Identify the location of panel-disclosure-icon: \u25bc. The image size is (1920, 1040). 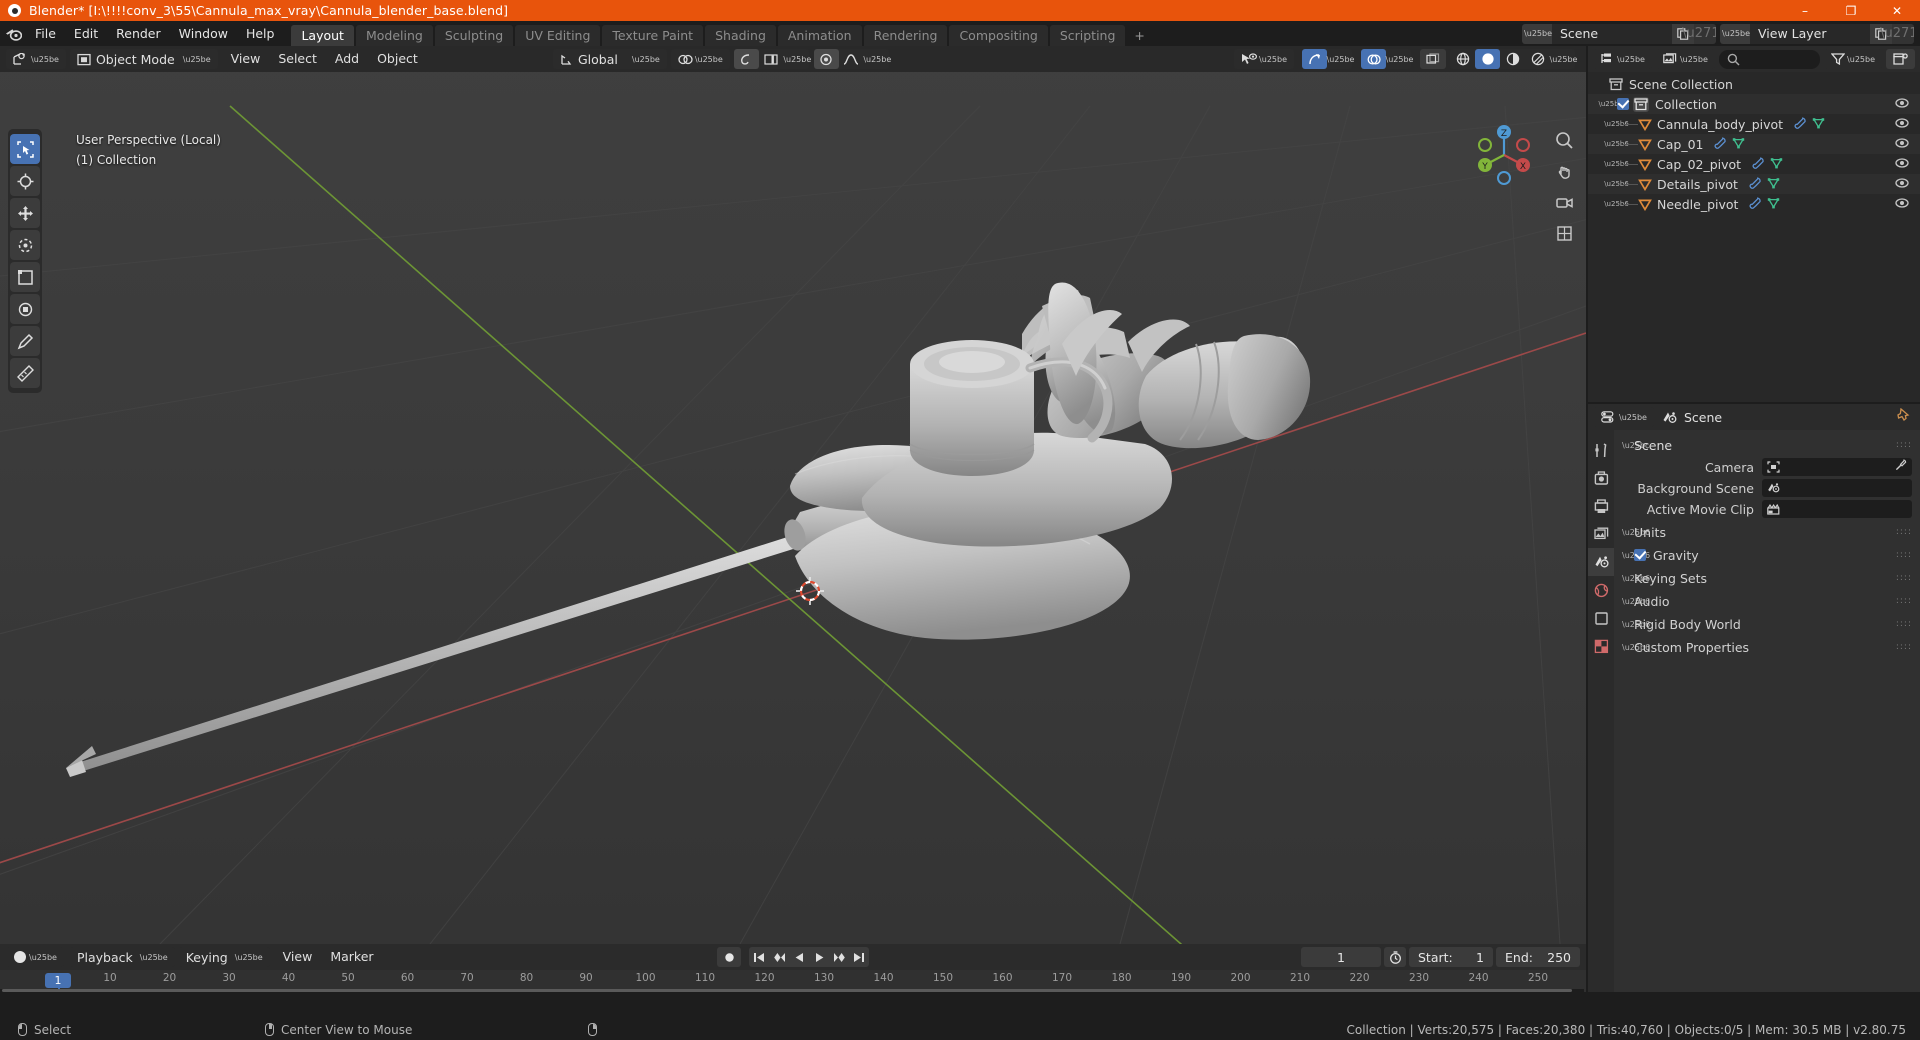
(1635, 445).